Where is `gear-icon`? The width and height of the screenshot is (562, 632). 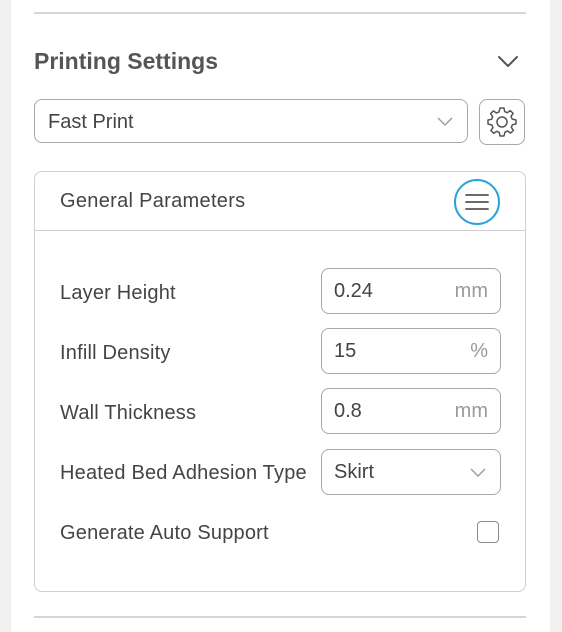
gear-icon is located at coordinates (502, 122).